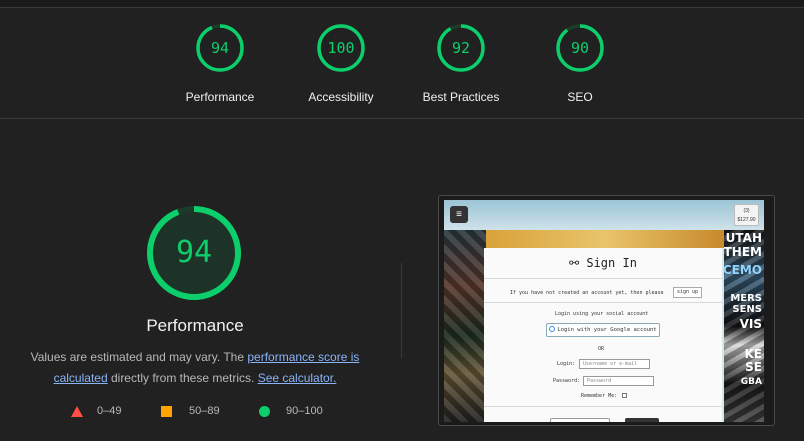 The height and width of the screenshot is (441, 804). I want to click on sign-in-title-text: Sign In, so click(611, 263).